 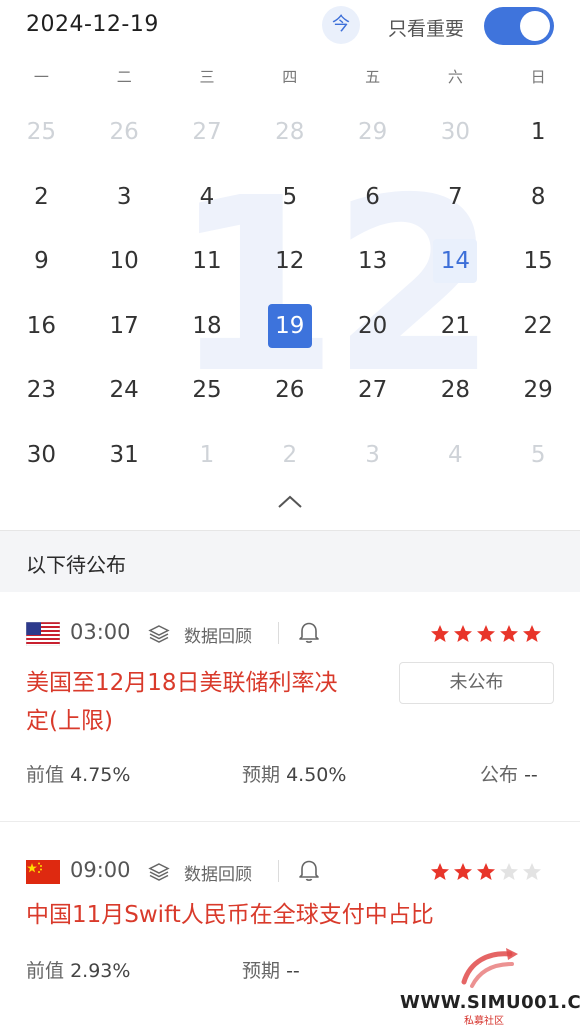 I want to click on calendar-day: 7, so click(x=455, y=197).